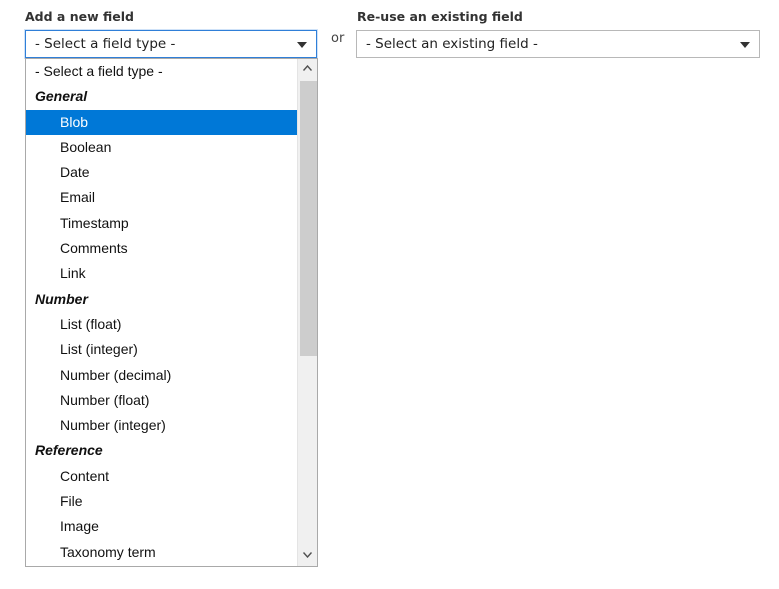  I want to click on add-field-label: Add a new field, so click(79, 16).